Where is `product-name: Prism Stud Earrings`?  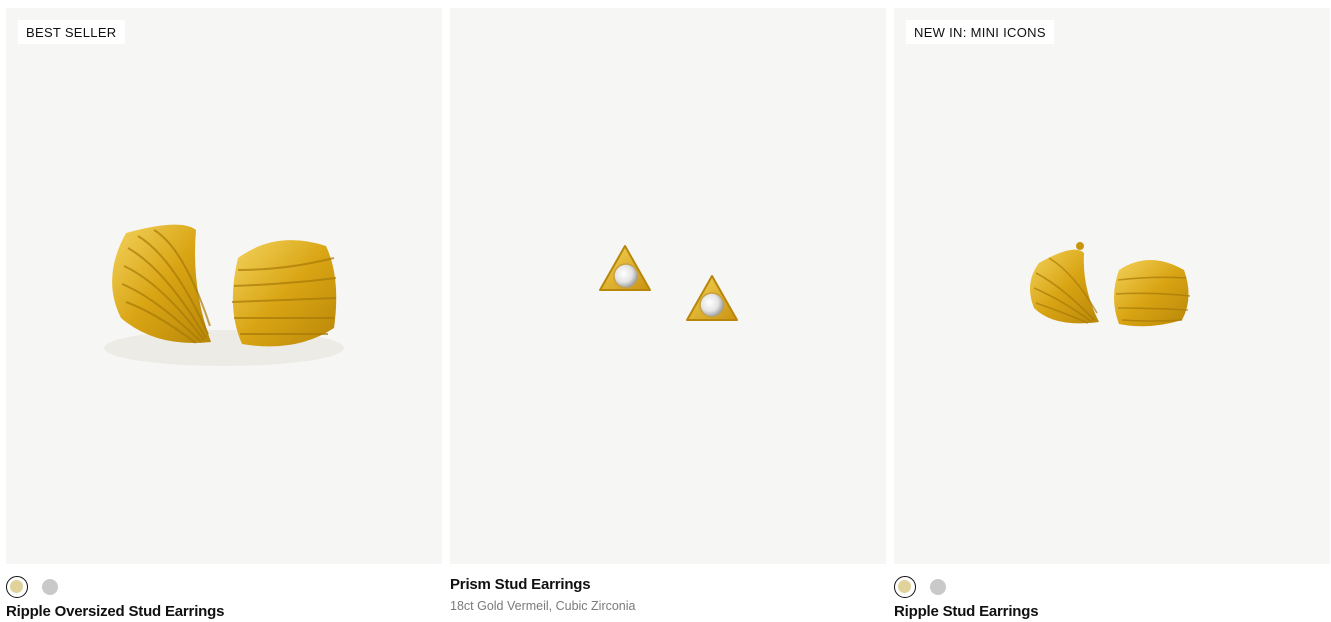
product-name: Prism Stud Earrings is located at coordinates (668, 584).